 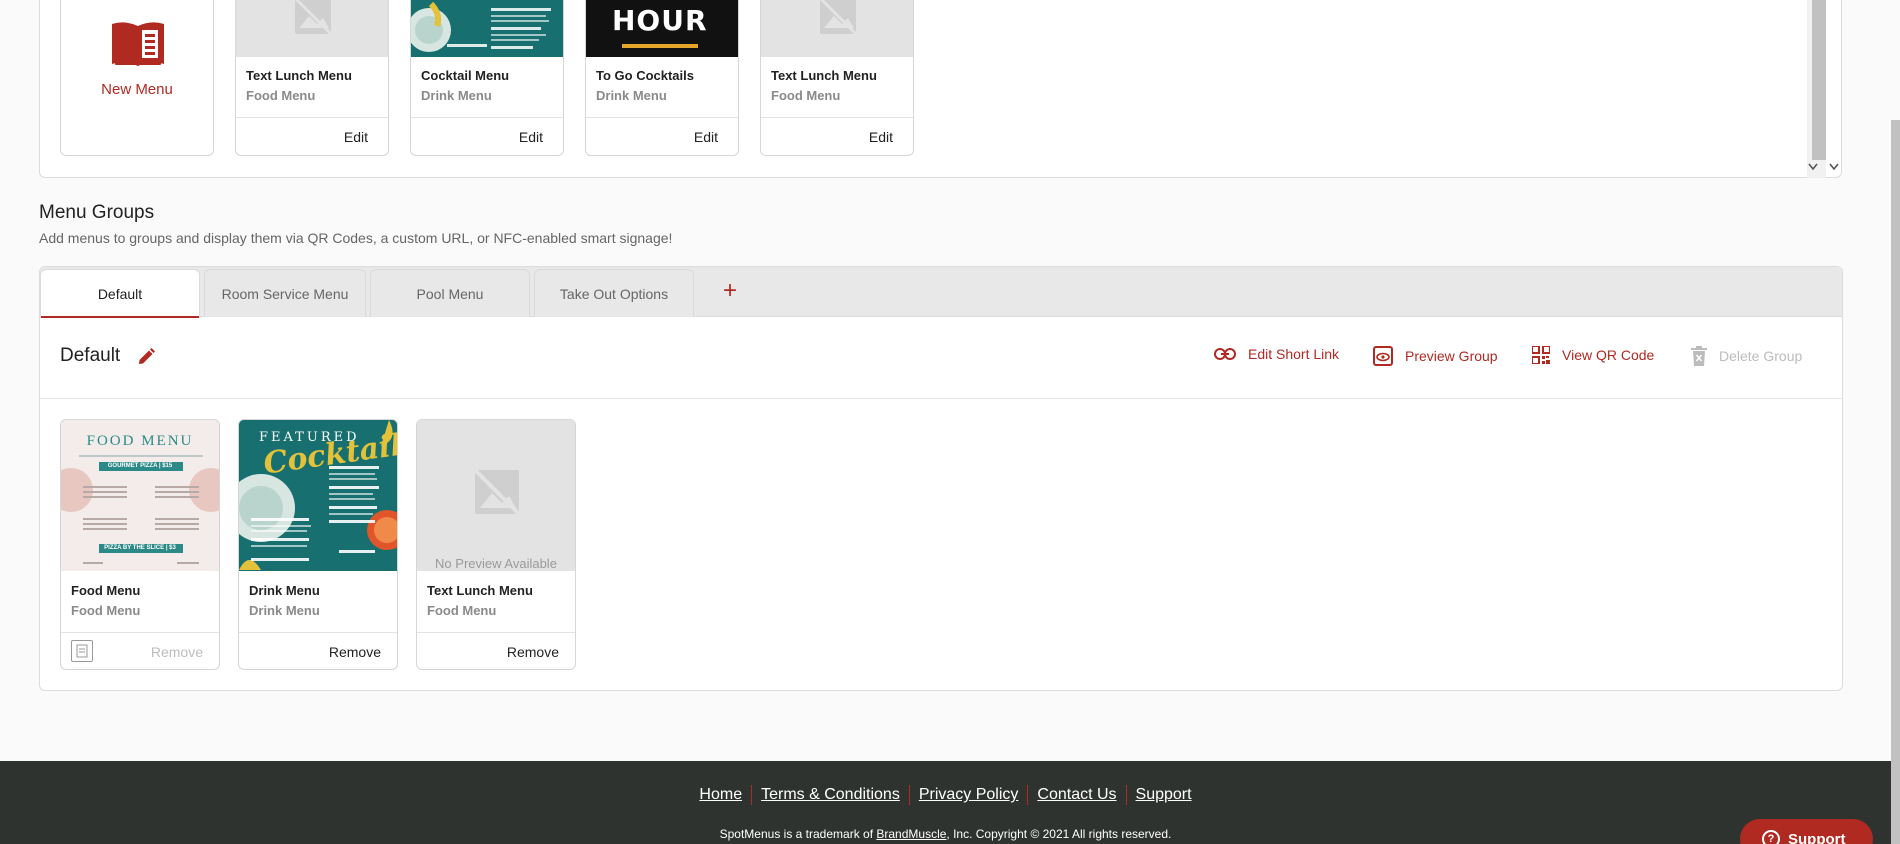 I want to click on menu-name: Drink Menu, so click(x=284, y=590).